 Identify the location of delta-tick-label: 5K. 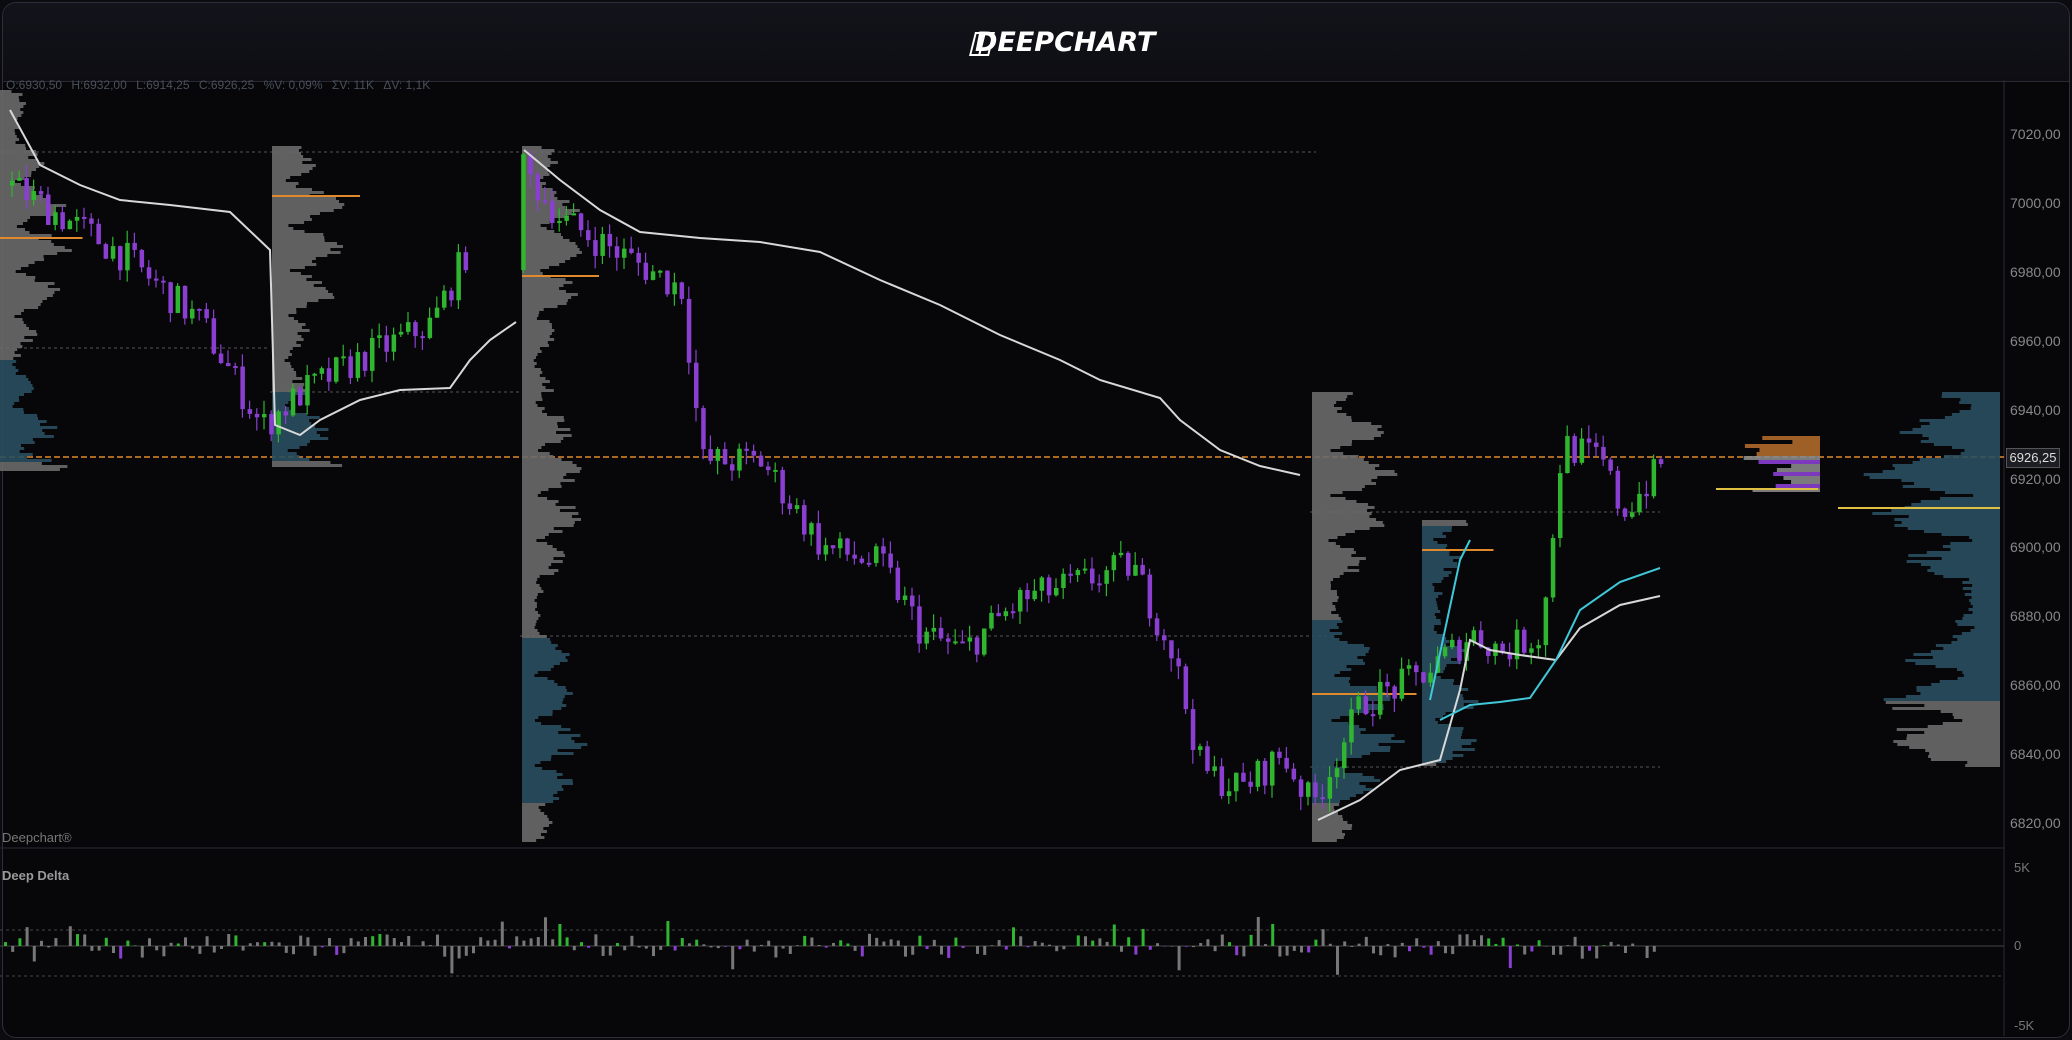
(2022, 867).